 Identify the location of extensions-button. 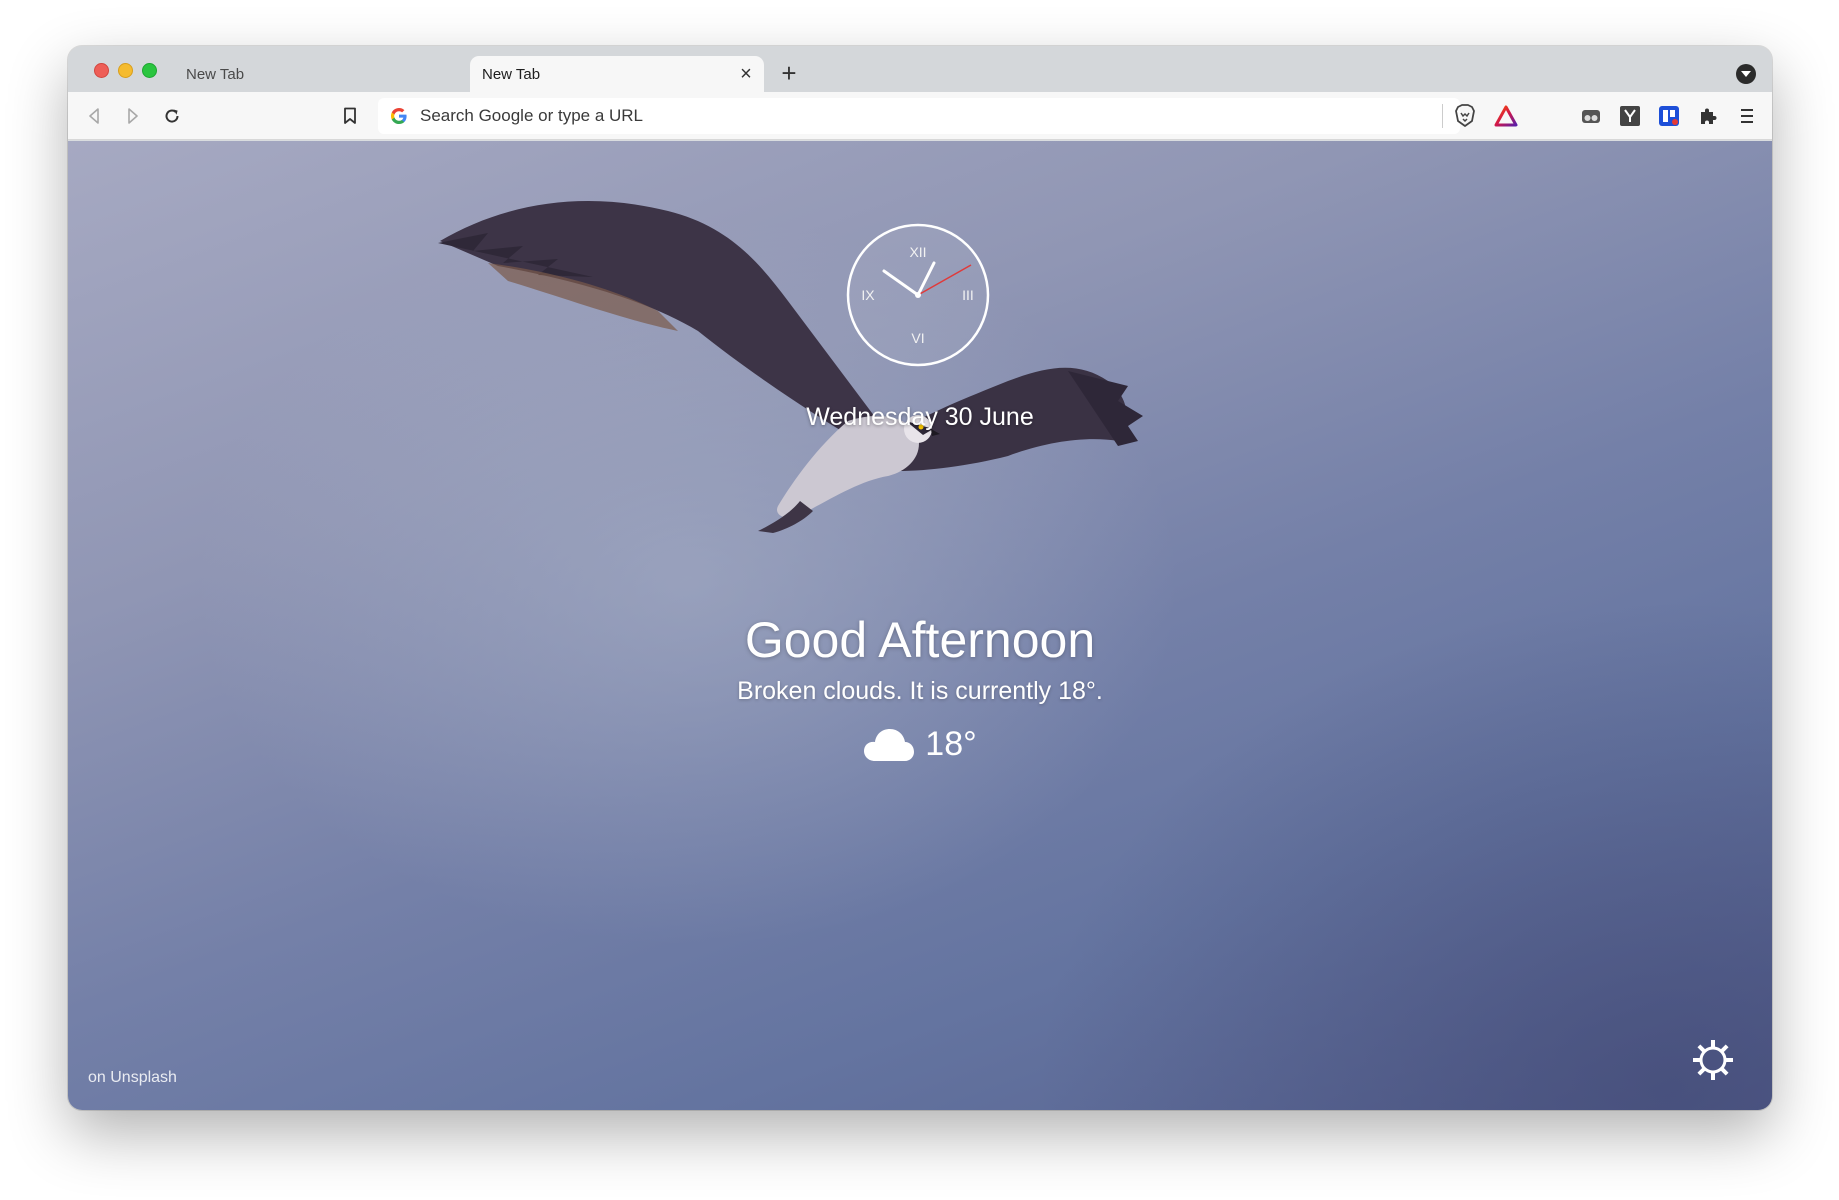
(1708, 116).